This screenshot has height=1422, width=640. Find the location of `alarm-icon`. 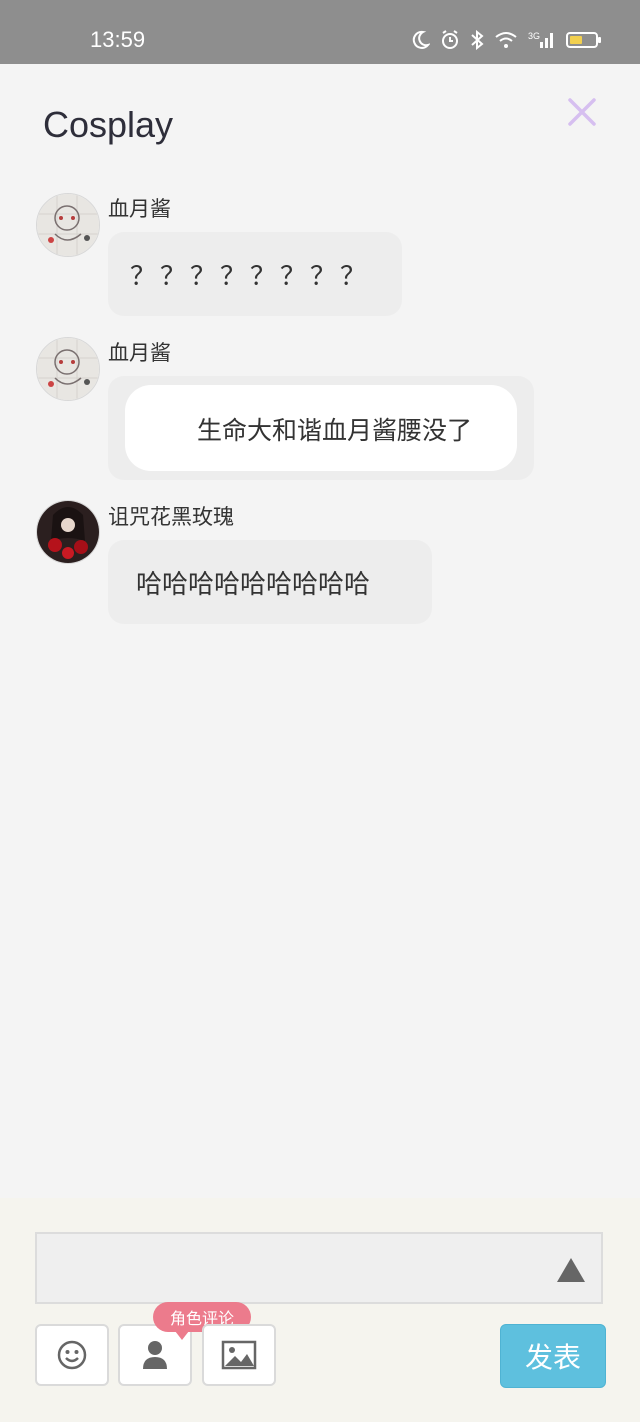

alarm-icon is located at coordinates (450, 39).